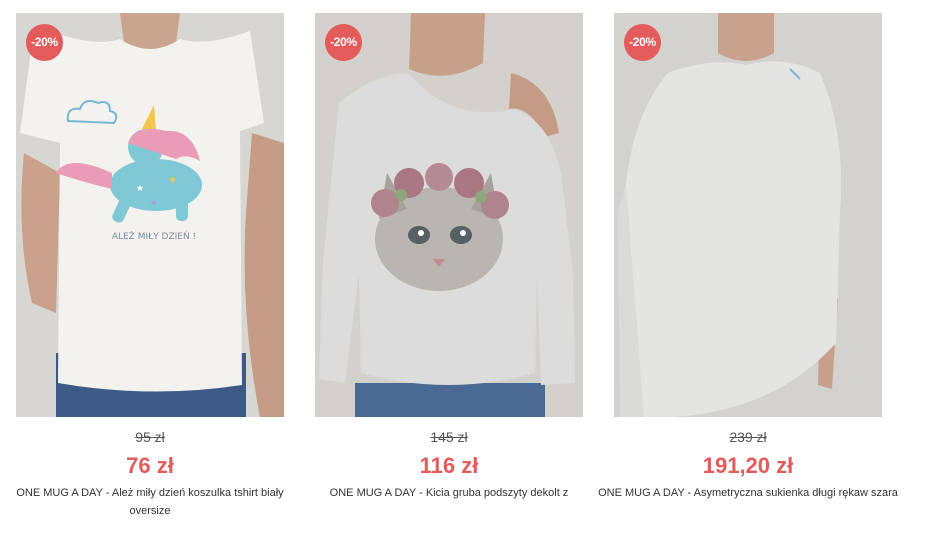 This screenshot has width=928, height=534. I want to click on tshirt-print-text: ALEŻ MIŁY DZIEŃ !, so click(154, 236).